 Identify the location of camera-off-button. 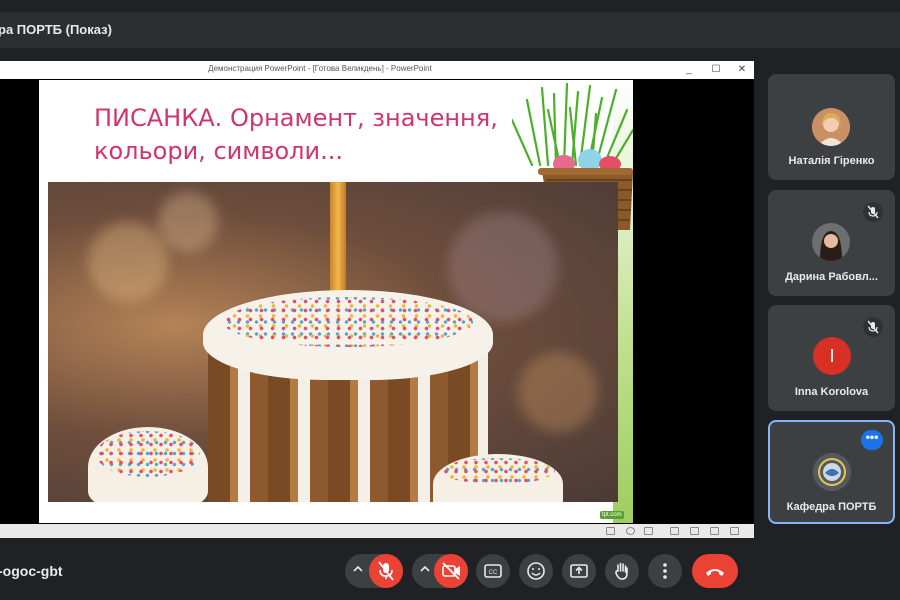
(451, 571).